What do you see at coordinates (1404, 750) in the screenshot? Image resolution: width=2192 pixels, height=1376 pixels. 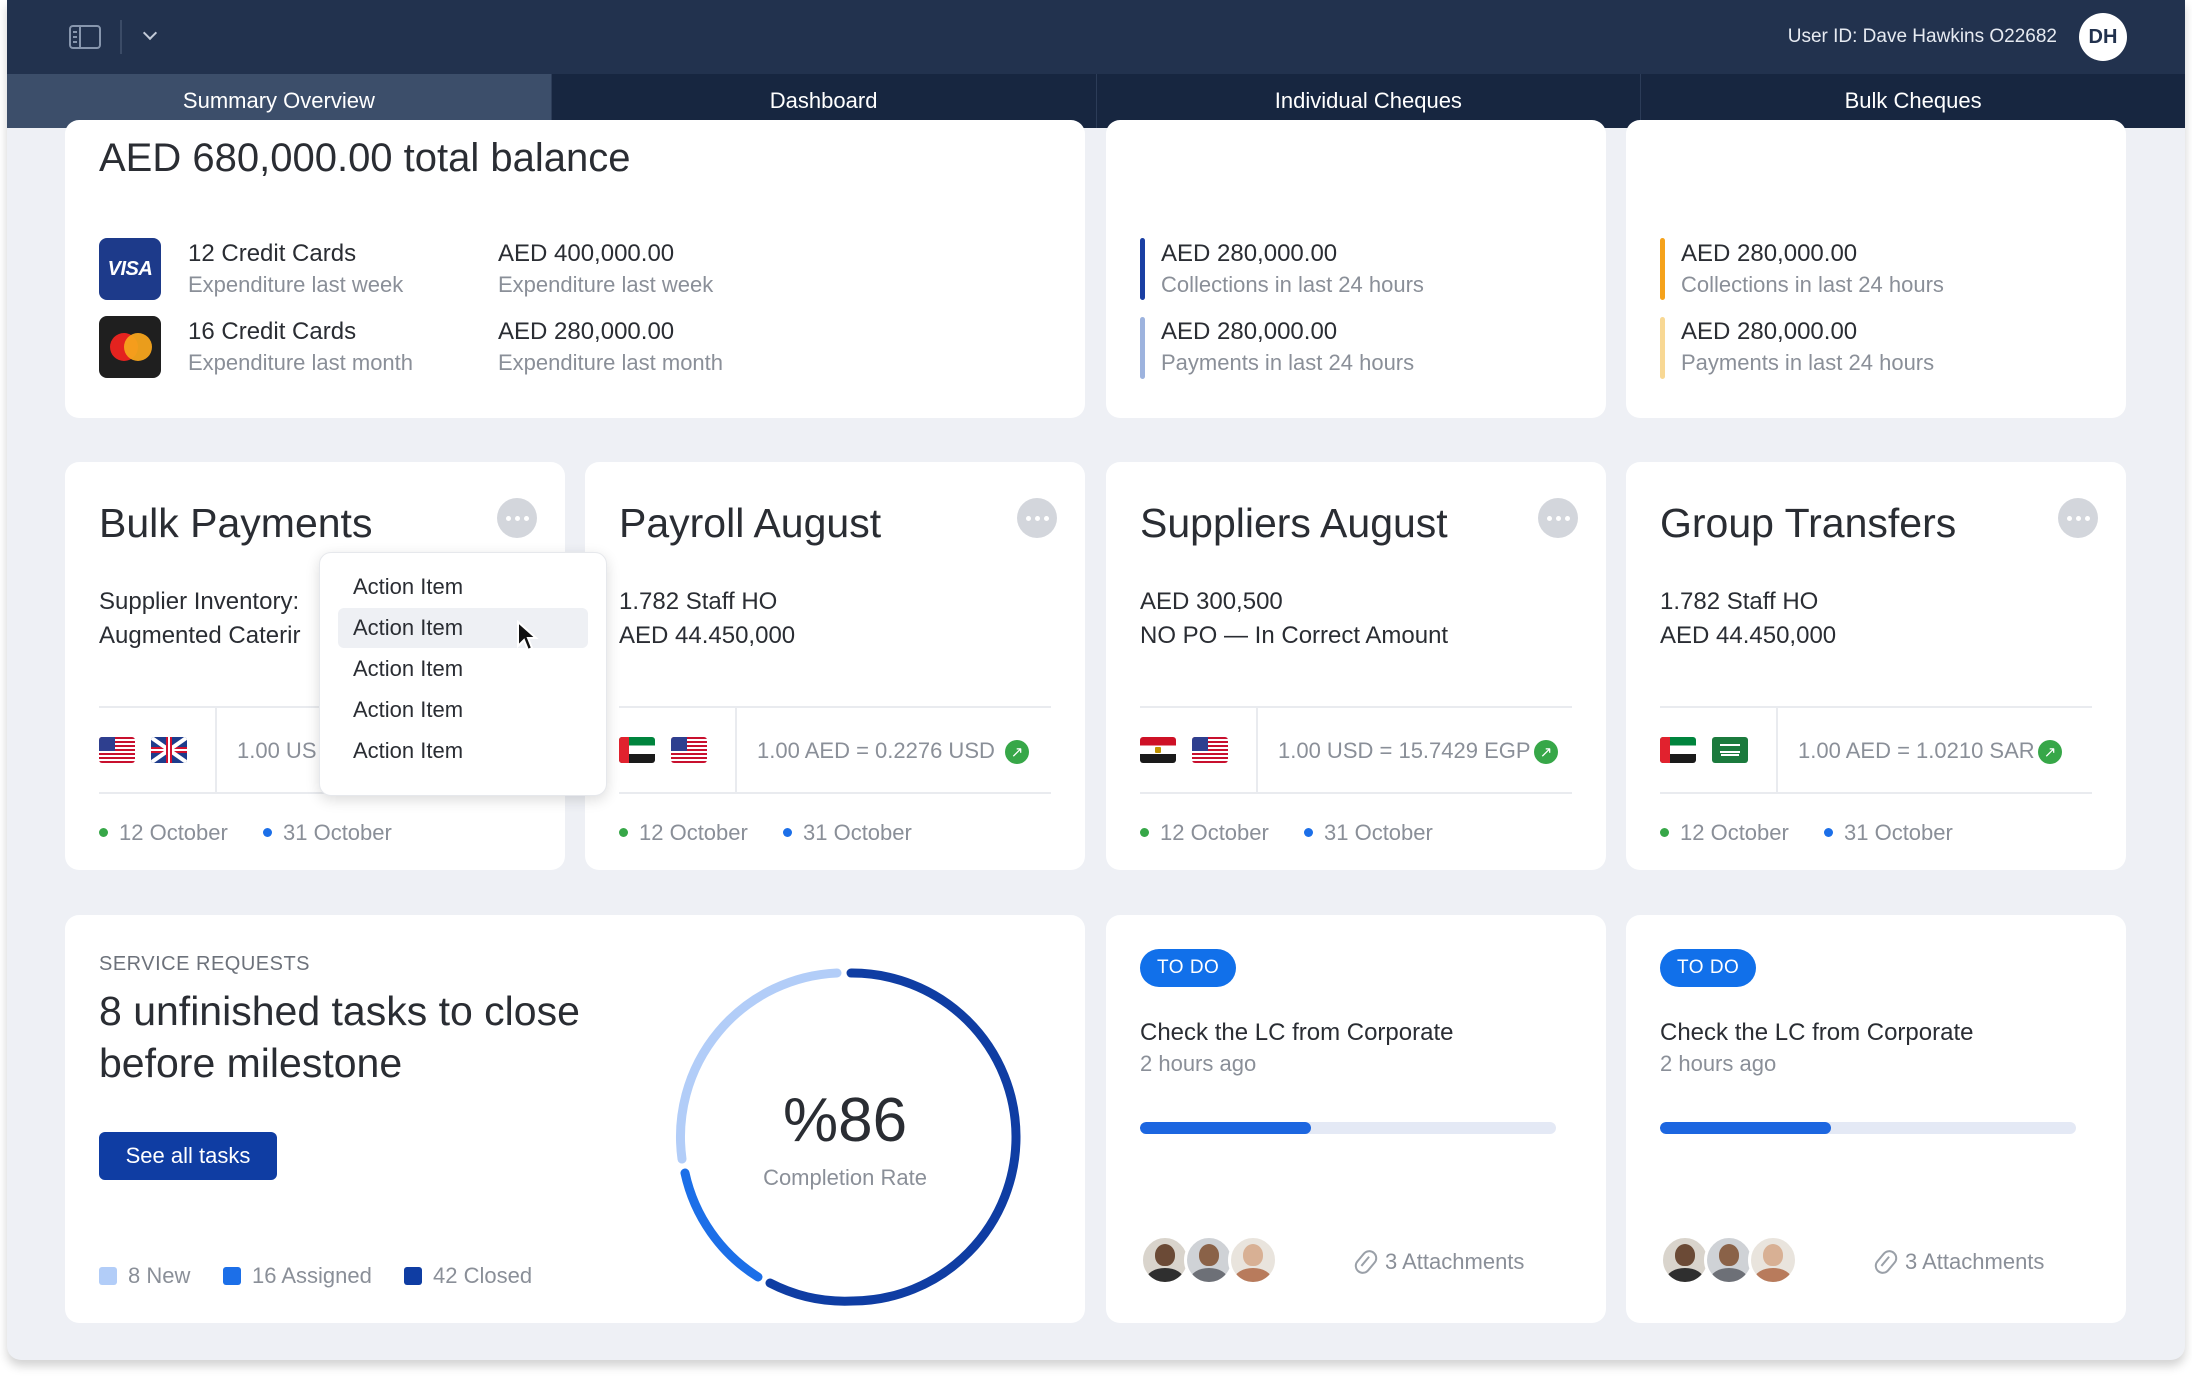 I see `exchange-rate: 1.00 USD = 15.7429 EGP` at bounding box center [1404, 750].